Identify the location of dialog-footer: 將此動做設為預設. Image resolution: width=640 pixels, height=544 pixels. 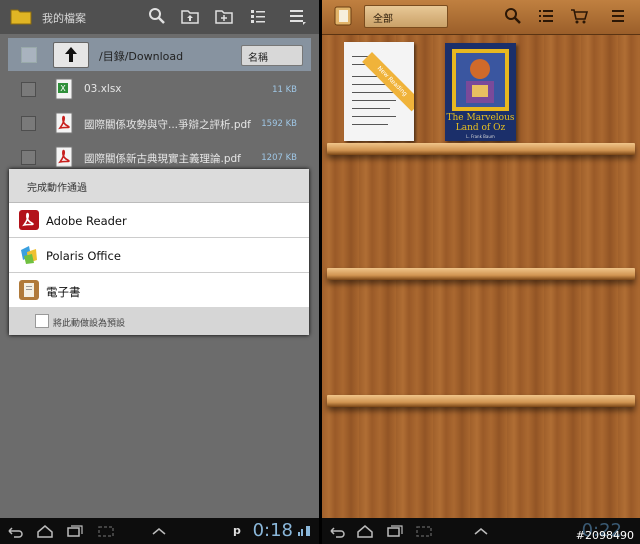
(159, 321).